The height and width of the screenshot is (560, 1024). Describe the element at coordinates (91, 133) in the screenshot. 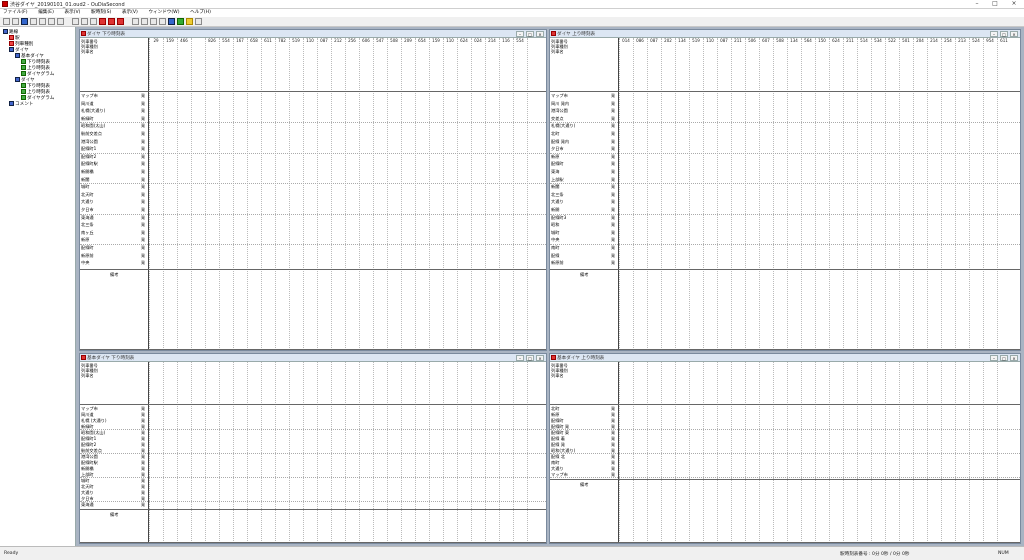

I see `station-name: 駅前交差点` at that location.